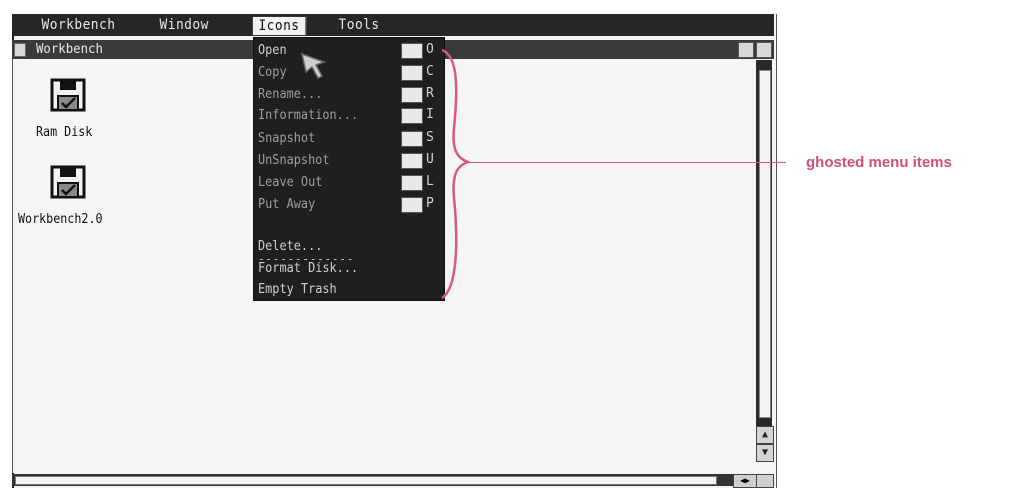 The height and width of the screenshot is (488, 1012). I want to click on shortcut-put-away: P, so click(430, 203).